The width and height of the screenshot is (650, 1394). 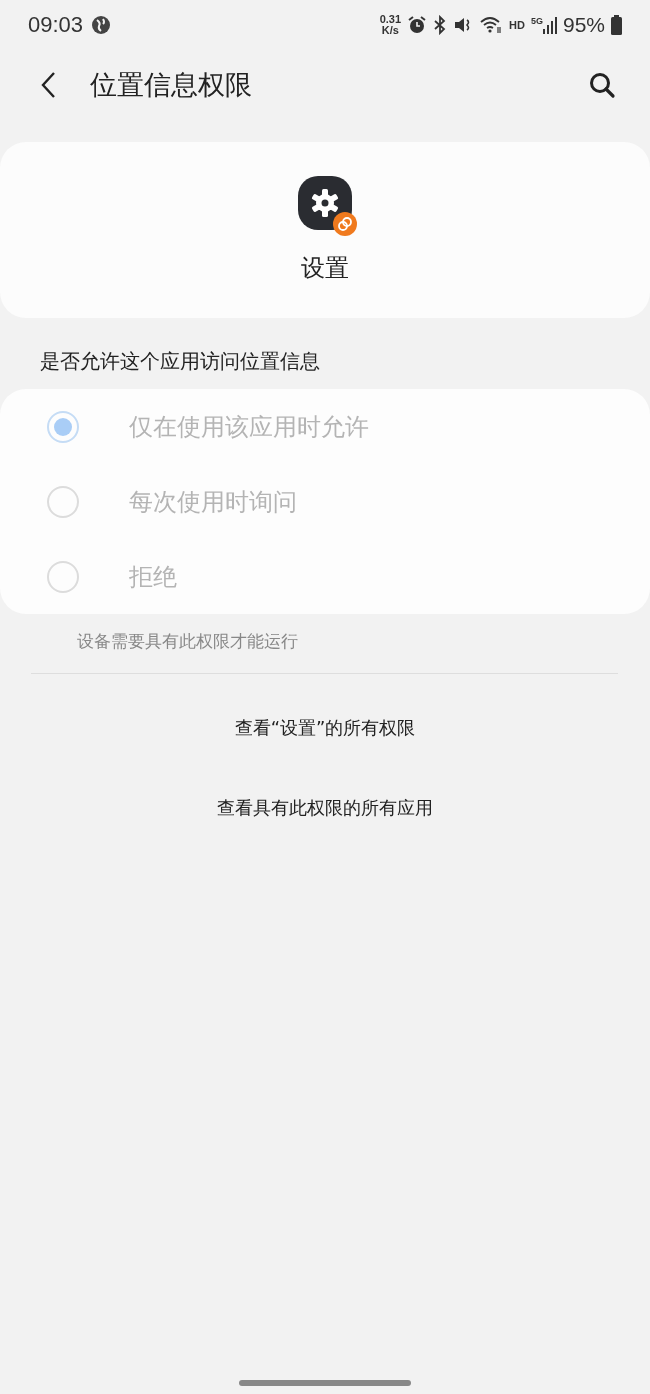 I want to click on section-heading: 是否允许这个应用访问位置信息, so click(x=180, y=361).